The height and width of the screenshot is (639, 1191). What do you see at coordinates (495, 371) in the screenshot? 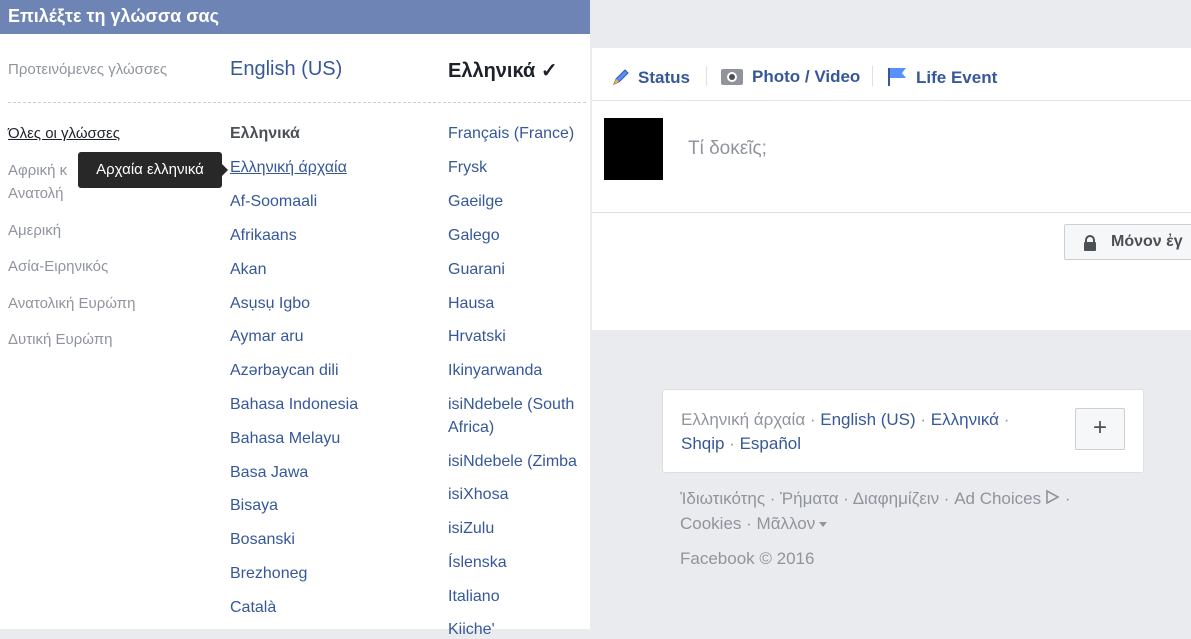
I see `language-option: Ikinyarwanda` at bounding box center [495, 371].